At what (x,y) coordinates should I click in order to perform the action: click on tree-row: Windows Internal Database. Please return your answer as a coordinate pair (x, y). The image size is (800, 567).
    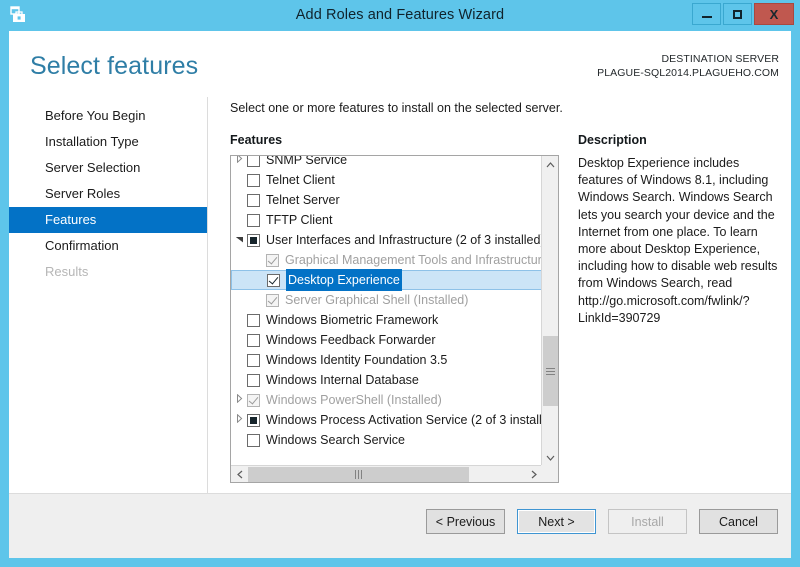
    Looking at the image, I should click on (386, 380).